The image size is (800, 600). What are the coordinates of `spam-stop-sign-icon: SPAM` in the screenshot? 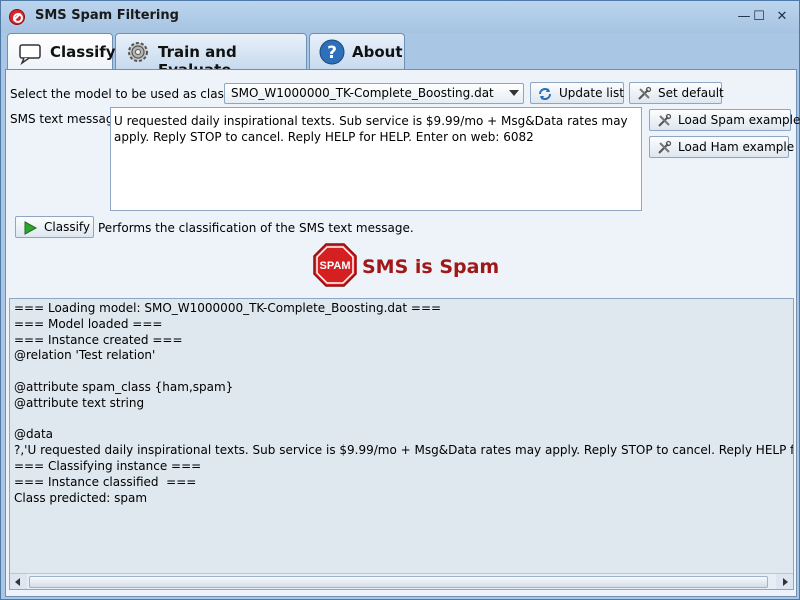 It's located at (335, 265).